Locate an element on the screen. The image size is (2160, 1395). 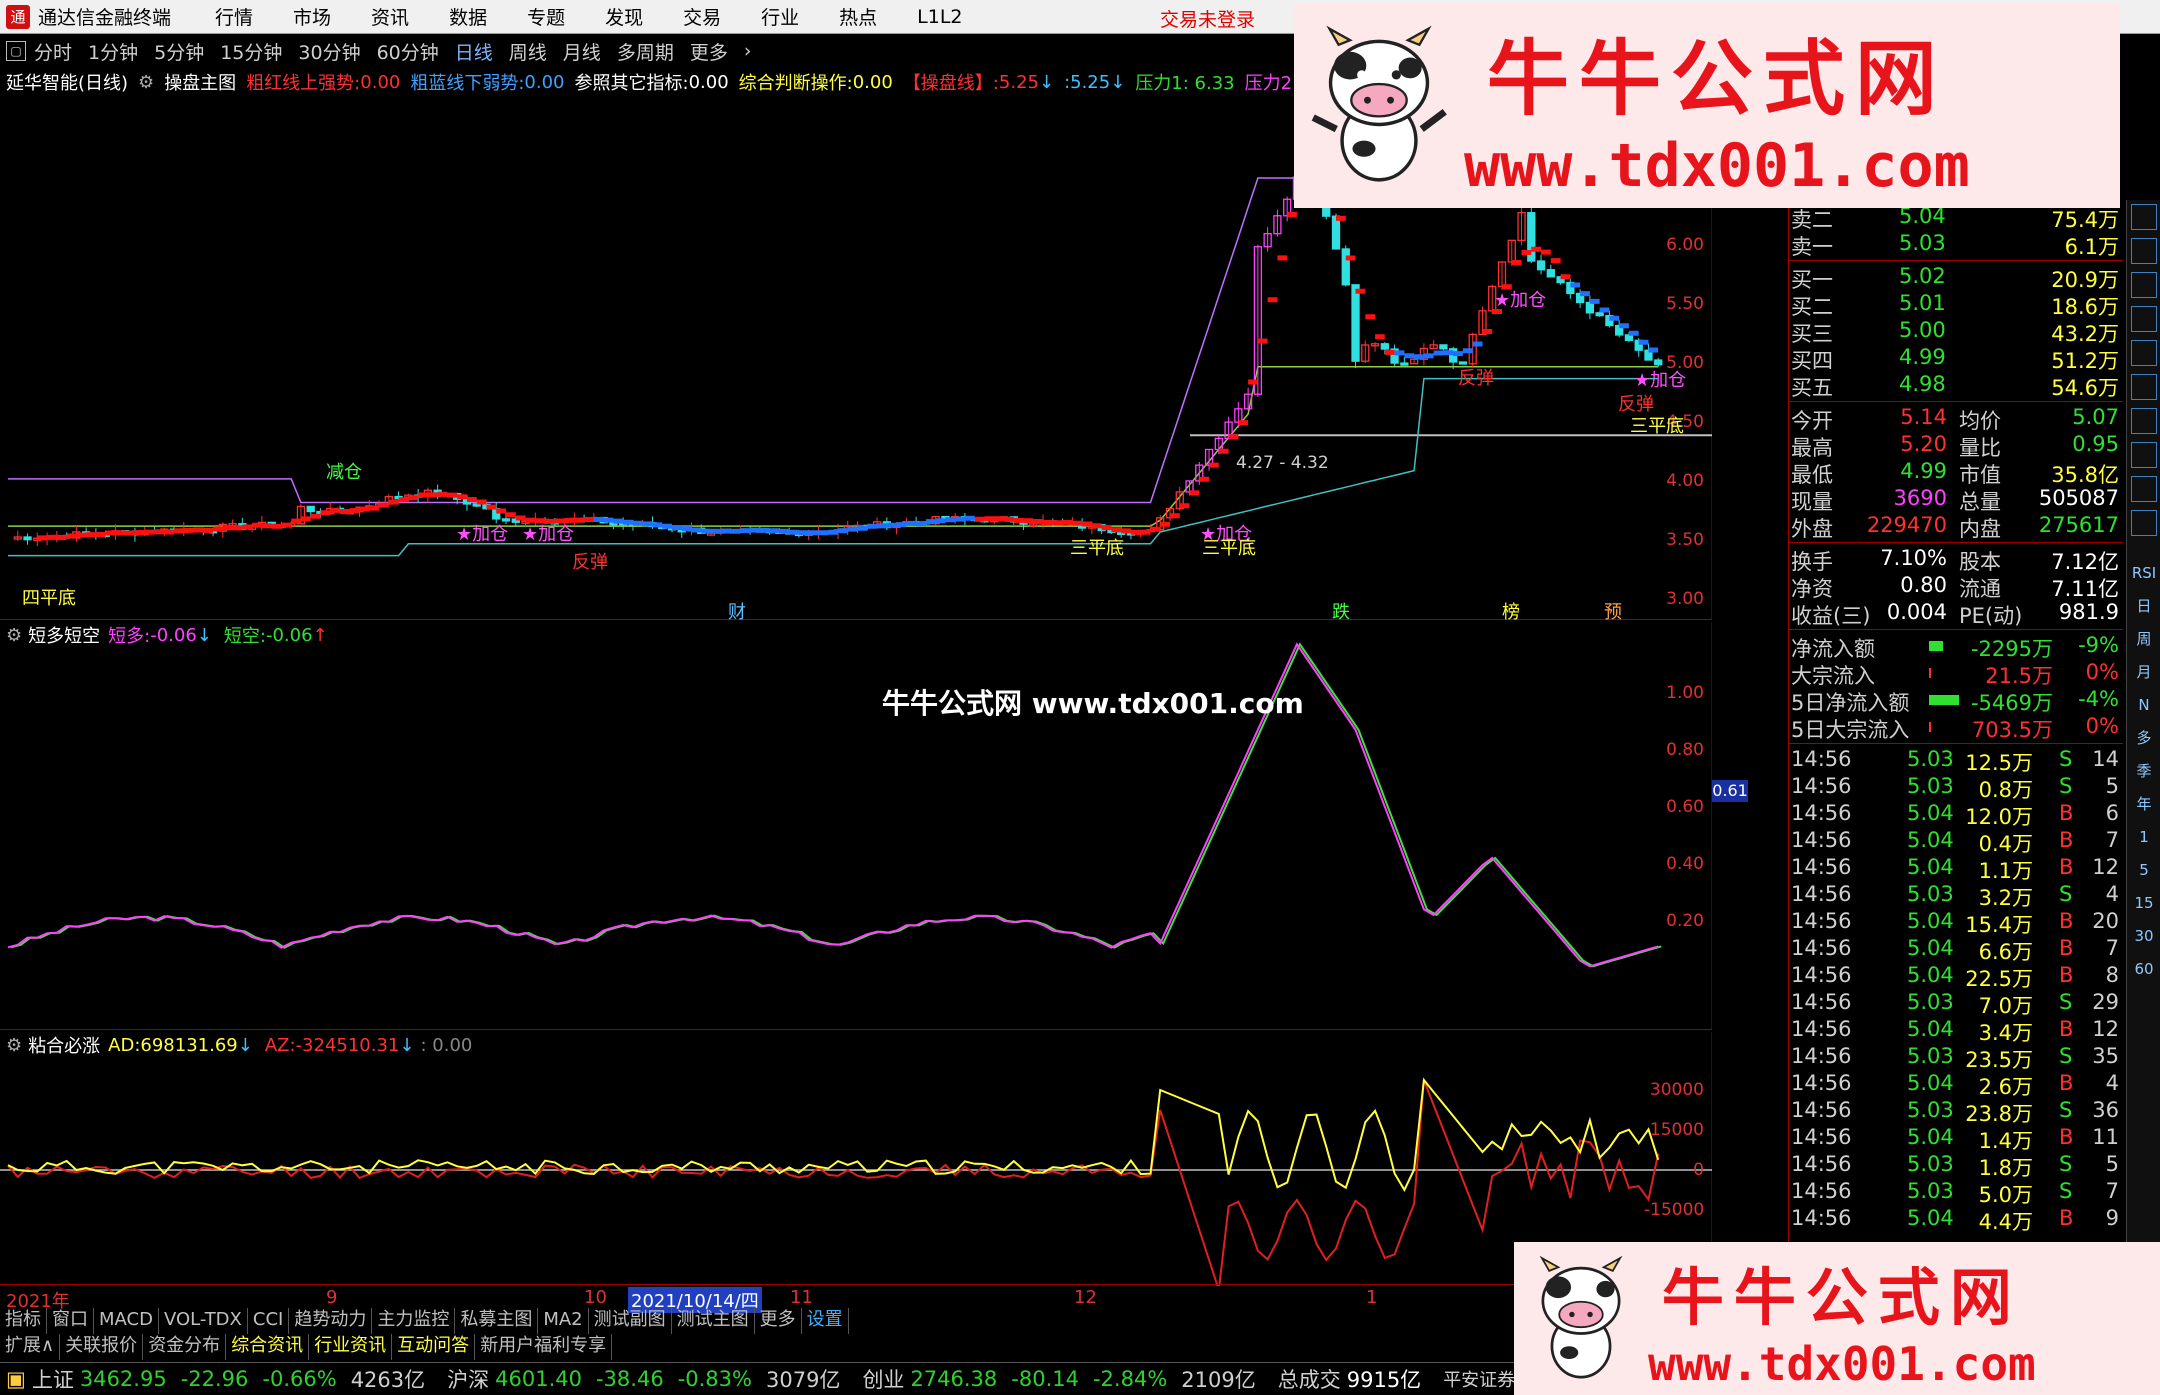
menu-item-shichang: 市场 is located at coordinates (312, 16).